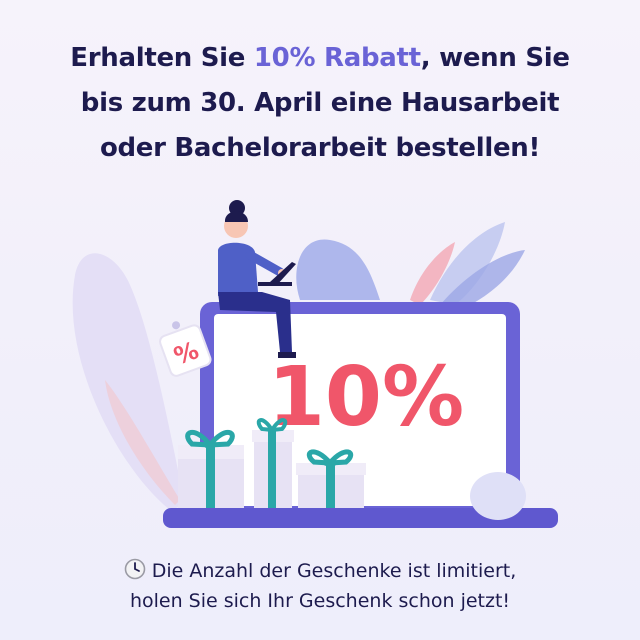 The image size is (640, 640). I want to click on footer-text-1: Die Anzahl der Geschenke ist limitiert,, so click(334, 571).